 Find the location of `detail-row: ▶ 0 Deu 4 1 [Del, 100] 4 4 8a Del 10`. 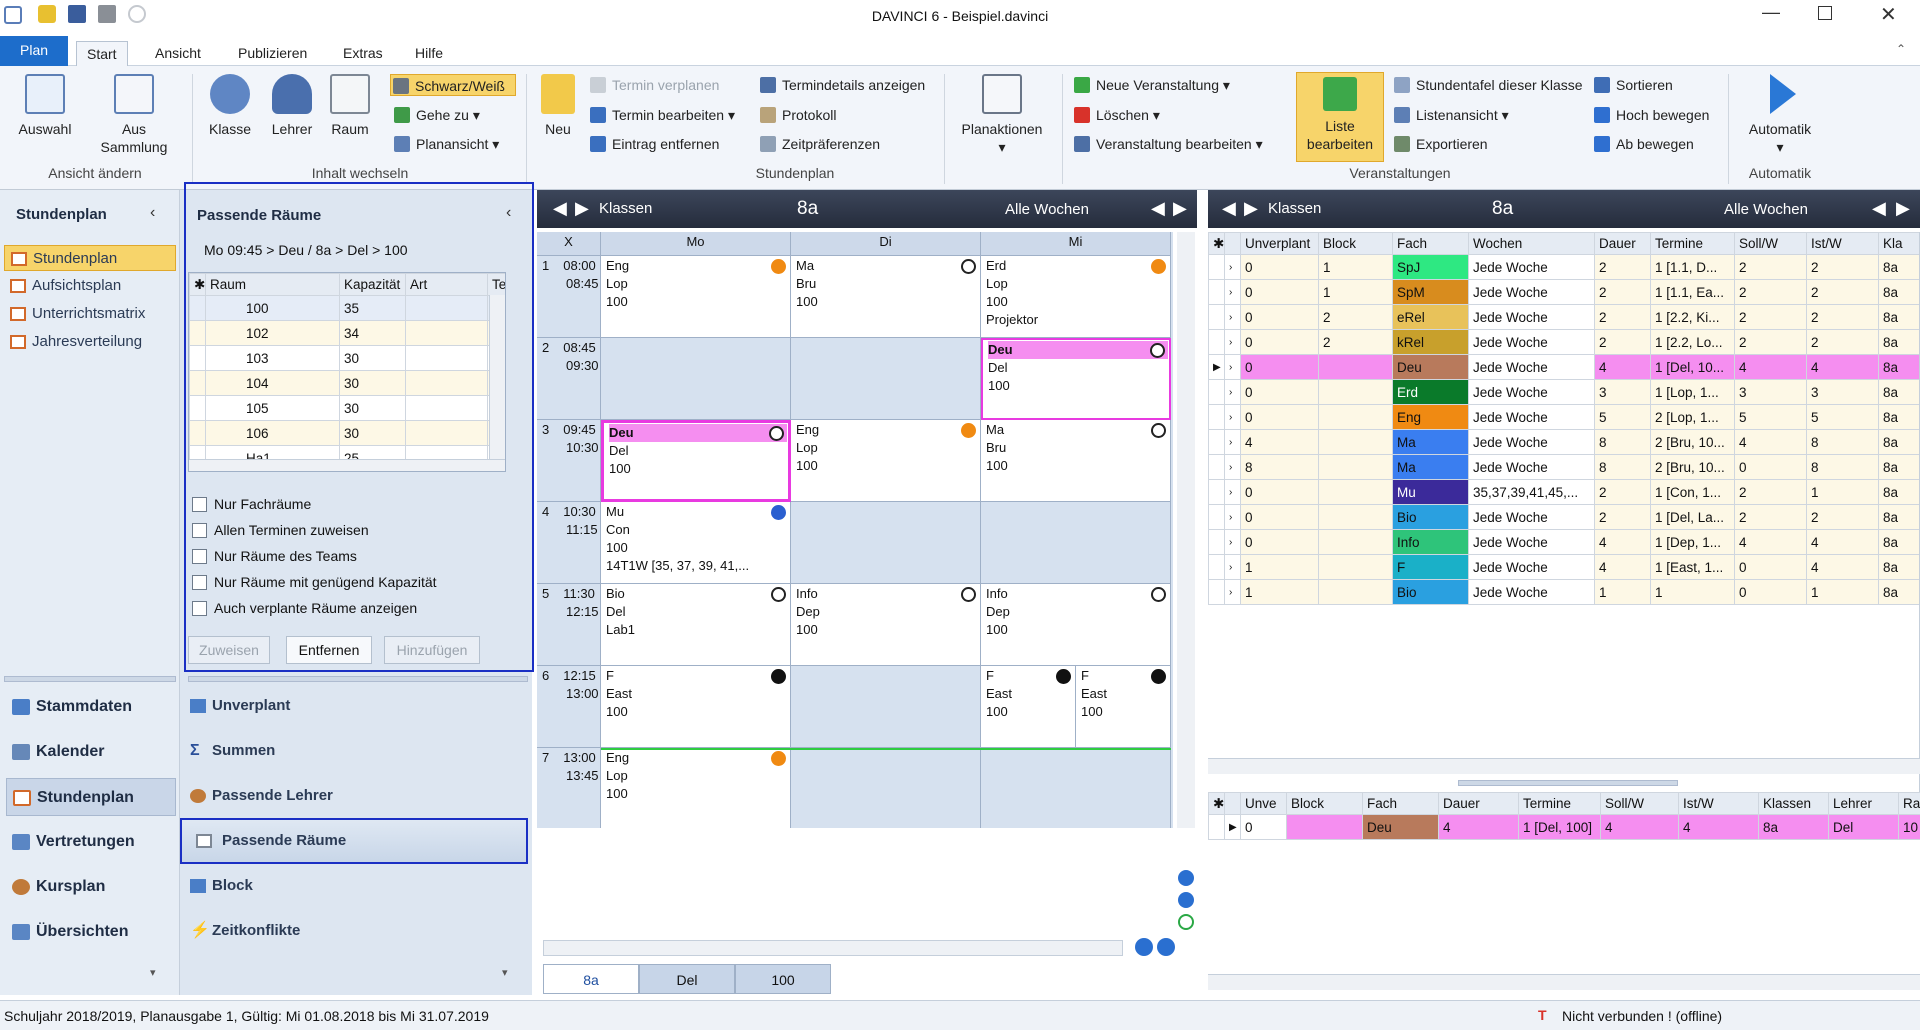

detail-row: ▶ 0 Deu 4 1 [Del, 100] 4 4 8a Del 10 is located at coordinates (1564, 827).